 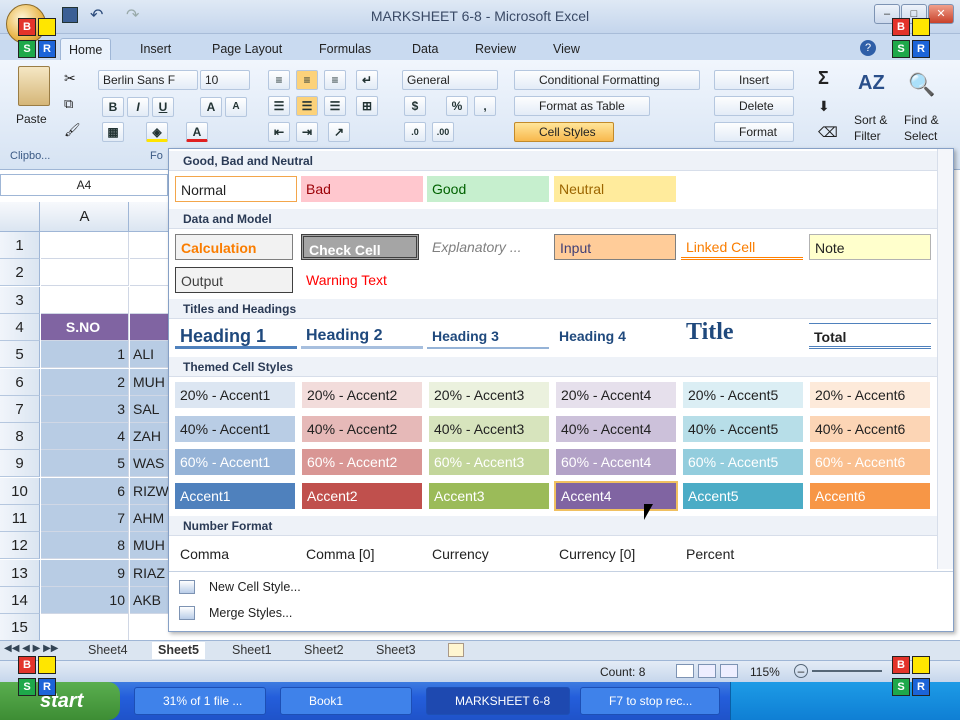 What do you see at coordinates (485, 106) in the screenshot?
I see `comma-icon: ,` at bounding box center [485, 106].